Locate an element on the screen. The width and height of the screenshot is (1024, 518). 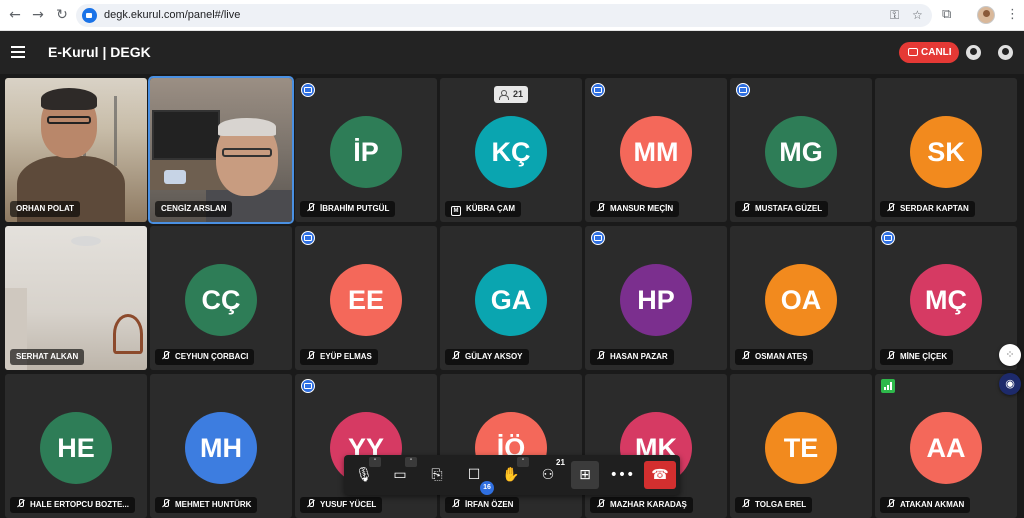
participant-avatar: KÇ is located at coordinates (511, 152).